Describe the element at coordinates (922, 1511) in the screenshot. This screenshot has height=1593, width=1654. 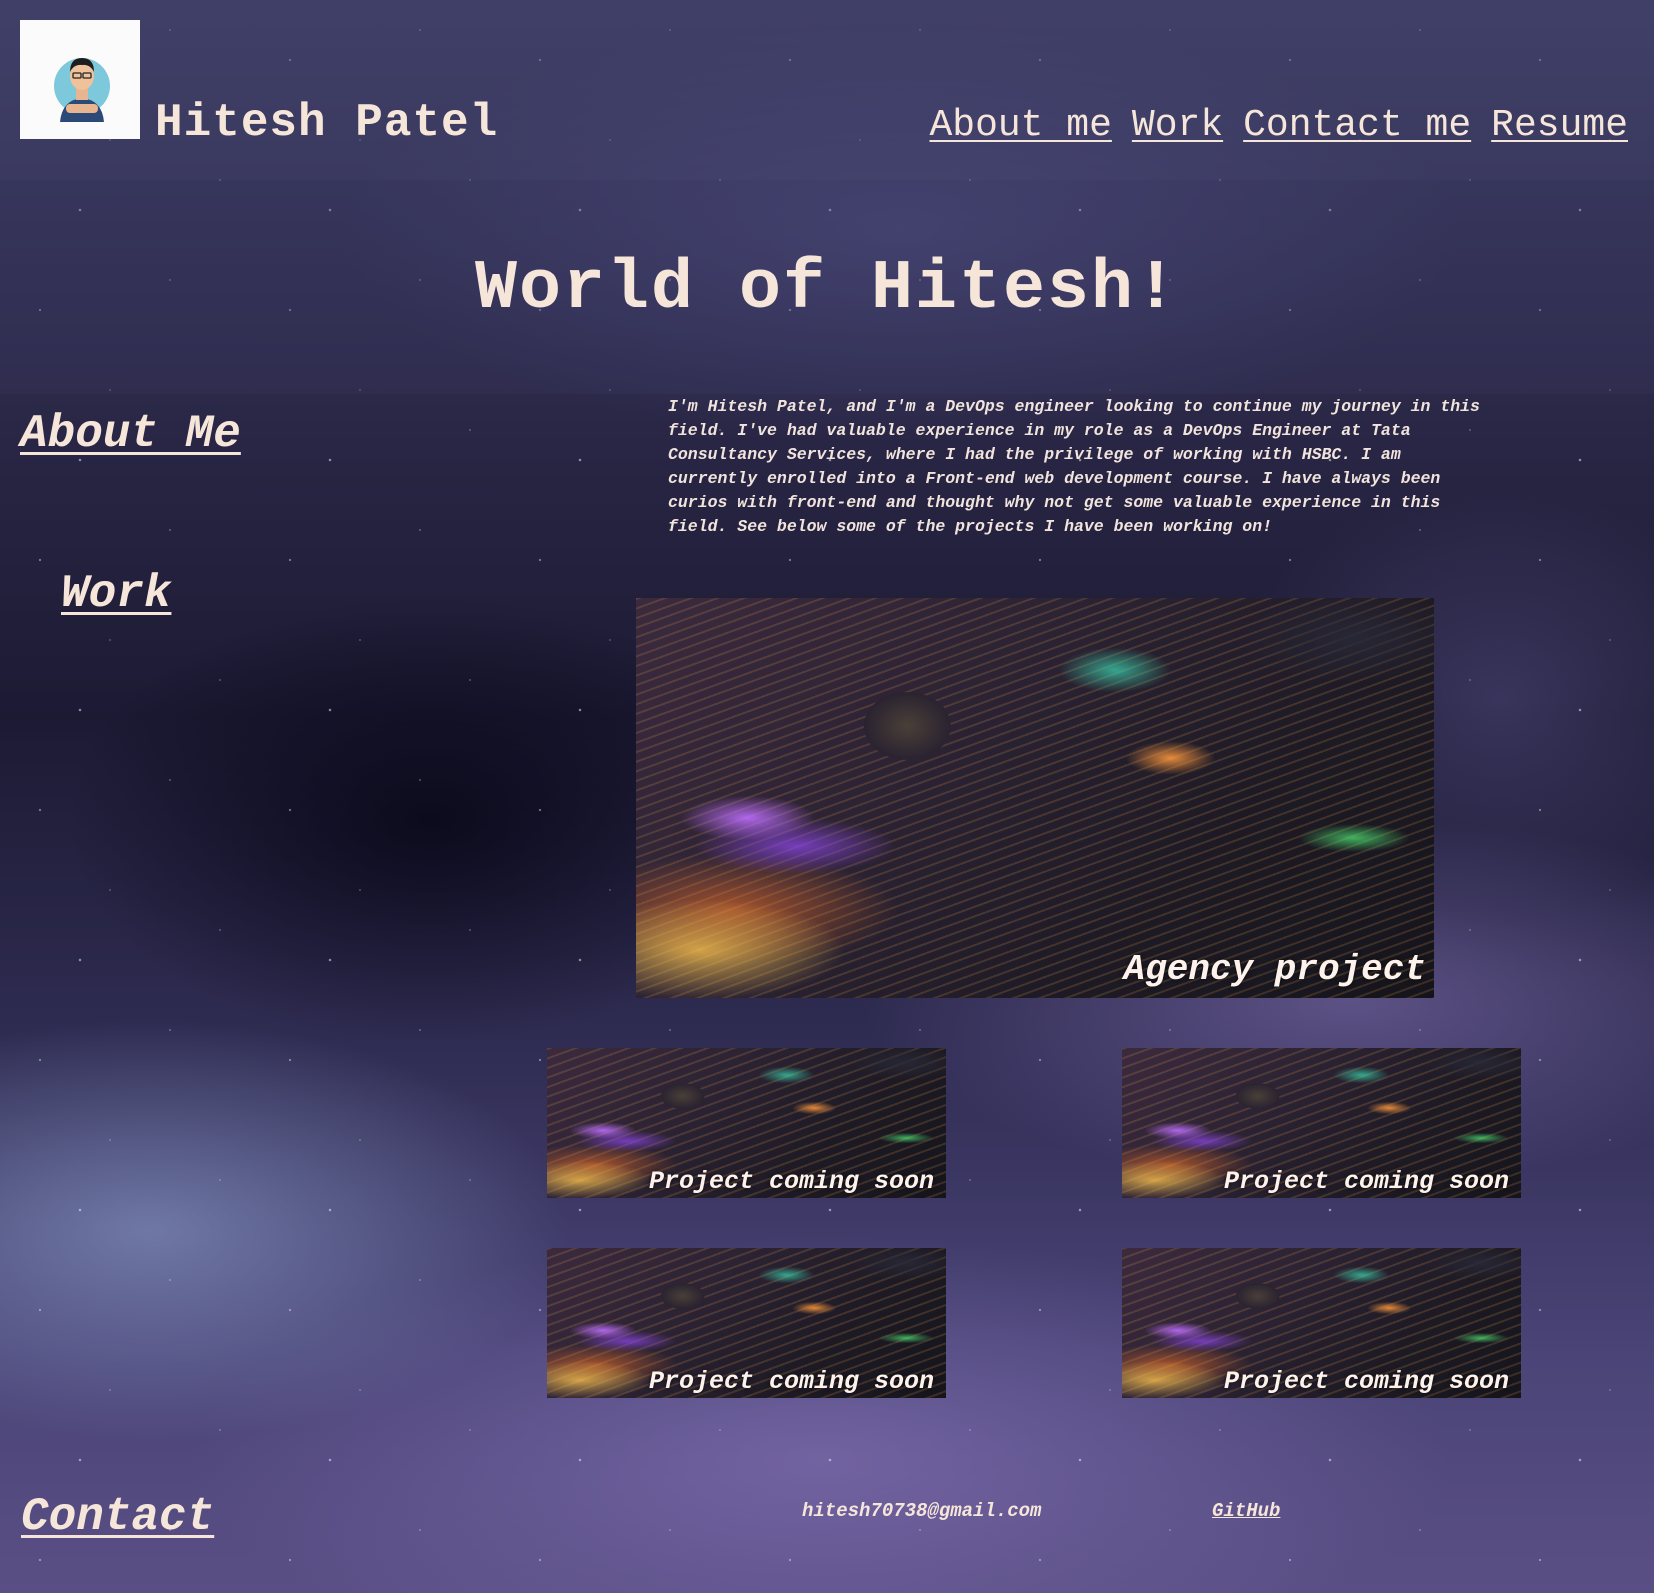
I see `contact-email: hitesh70738@gmail.com` at that location.